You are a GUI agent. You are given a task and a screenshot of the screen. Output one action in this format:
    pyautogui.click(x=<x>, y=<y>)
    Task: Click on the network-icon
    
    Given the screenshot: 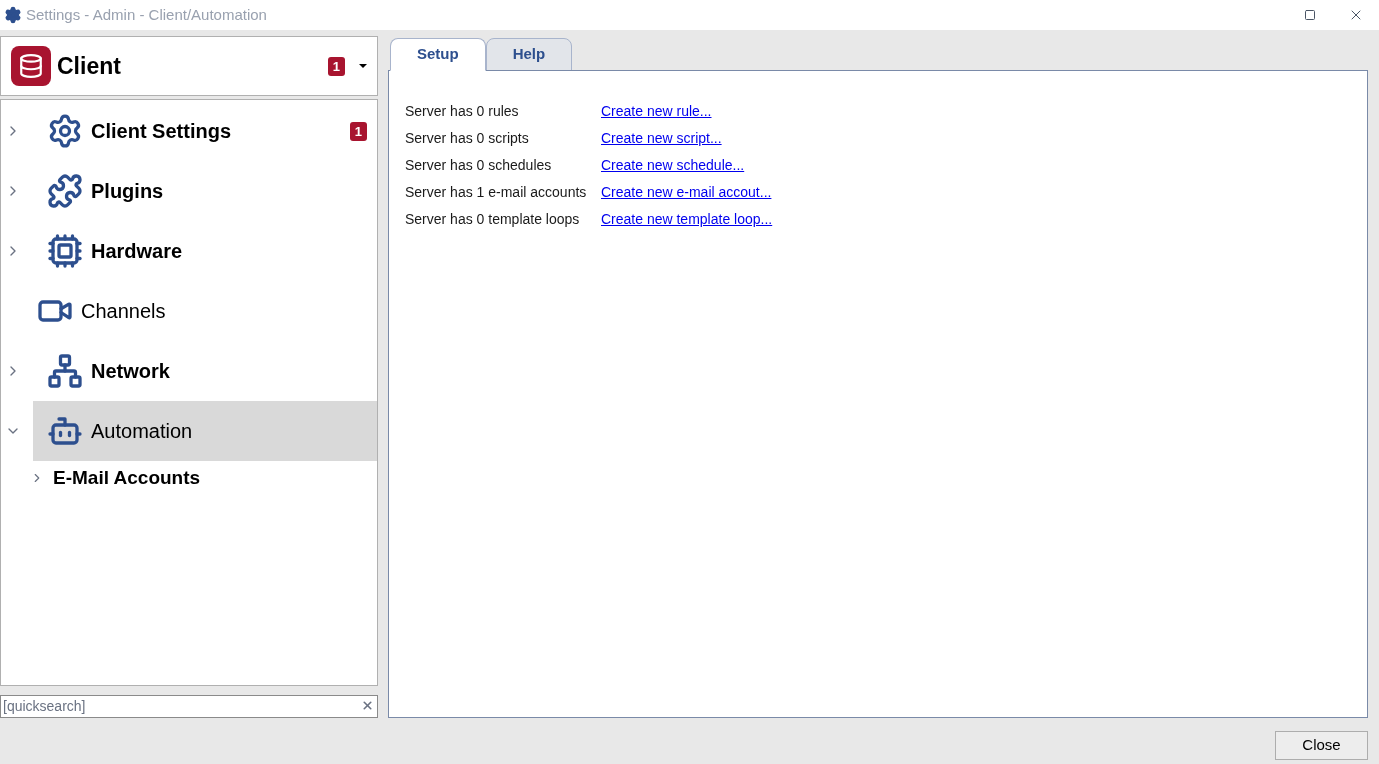 What is the action you would take?
    pyautogui.click(x=65, y=371)
    